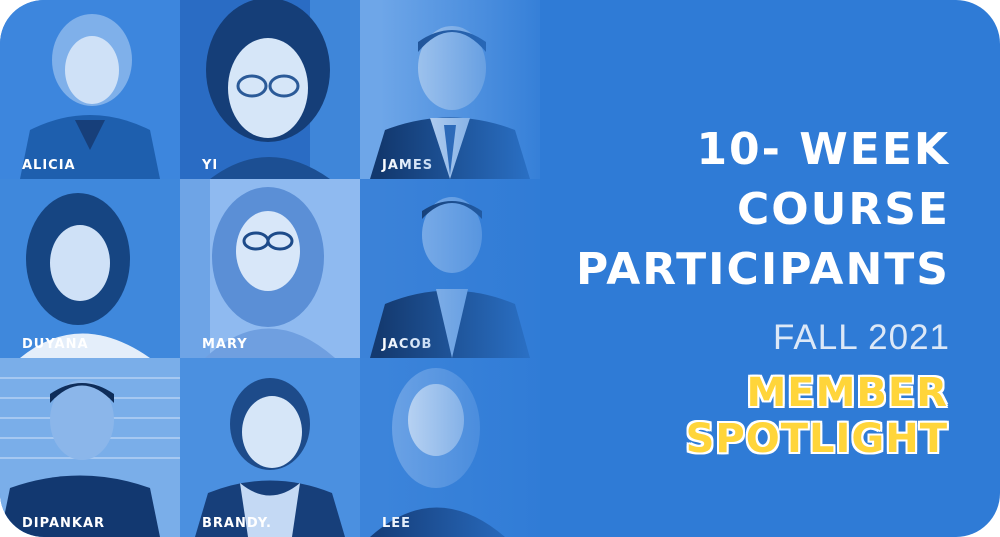 The height and width of the screenshot is (537, 1000). I want to click on participant-name: ALICIA, so click(49, 165).